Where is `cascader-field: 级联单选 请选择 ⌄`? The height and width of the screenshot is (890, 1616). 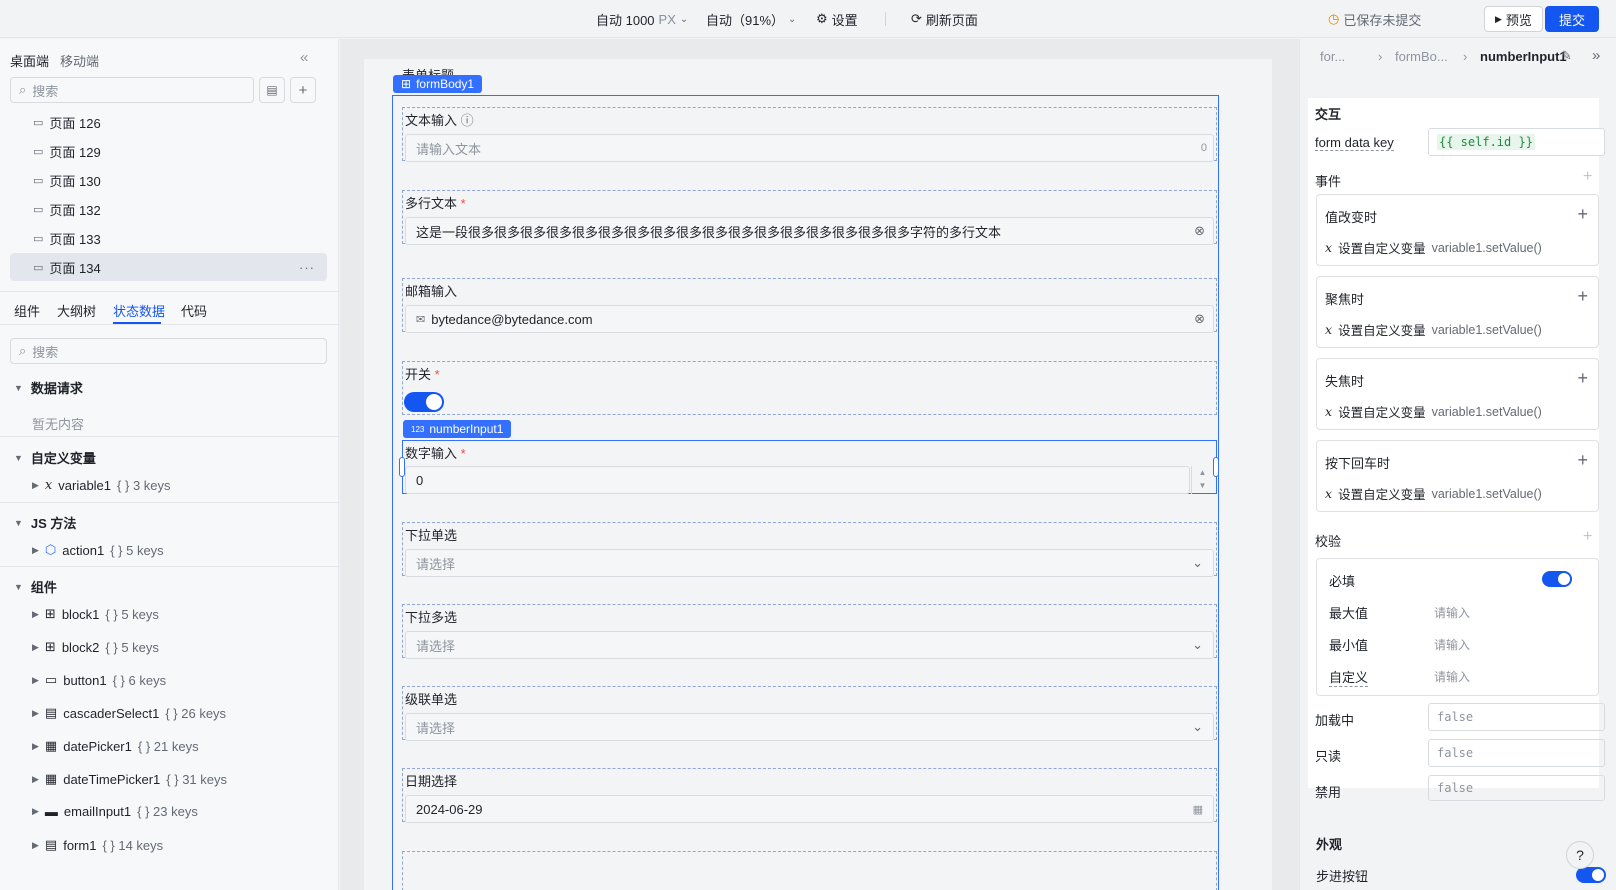
cascader-field: 级联单选 请选择 ⌄ is located at coordinates (809, 713).